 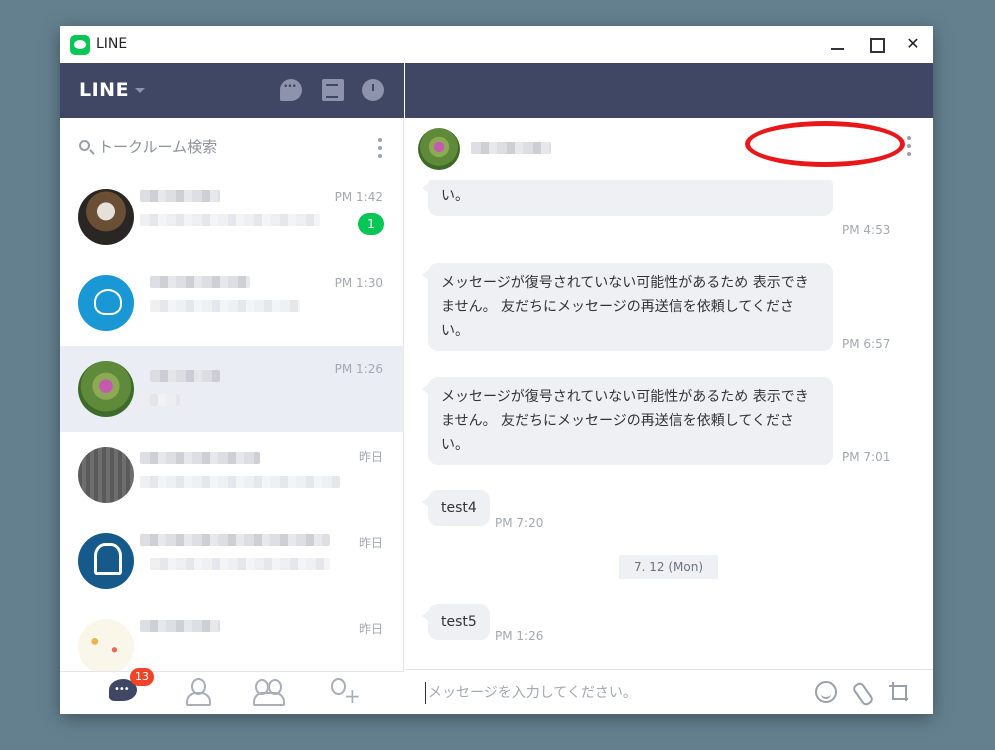 What do you see at coordinates (876, 44) in the screenshot?
I see `maximize-button` at bounding box center [876, 44].